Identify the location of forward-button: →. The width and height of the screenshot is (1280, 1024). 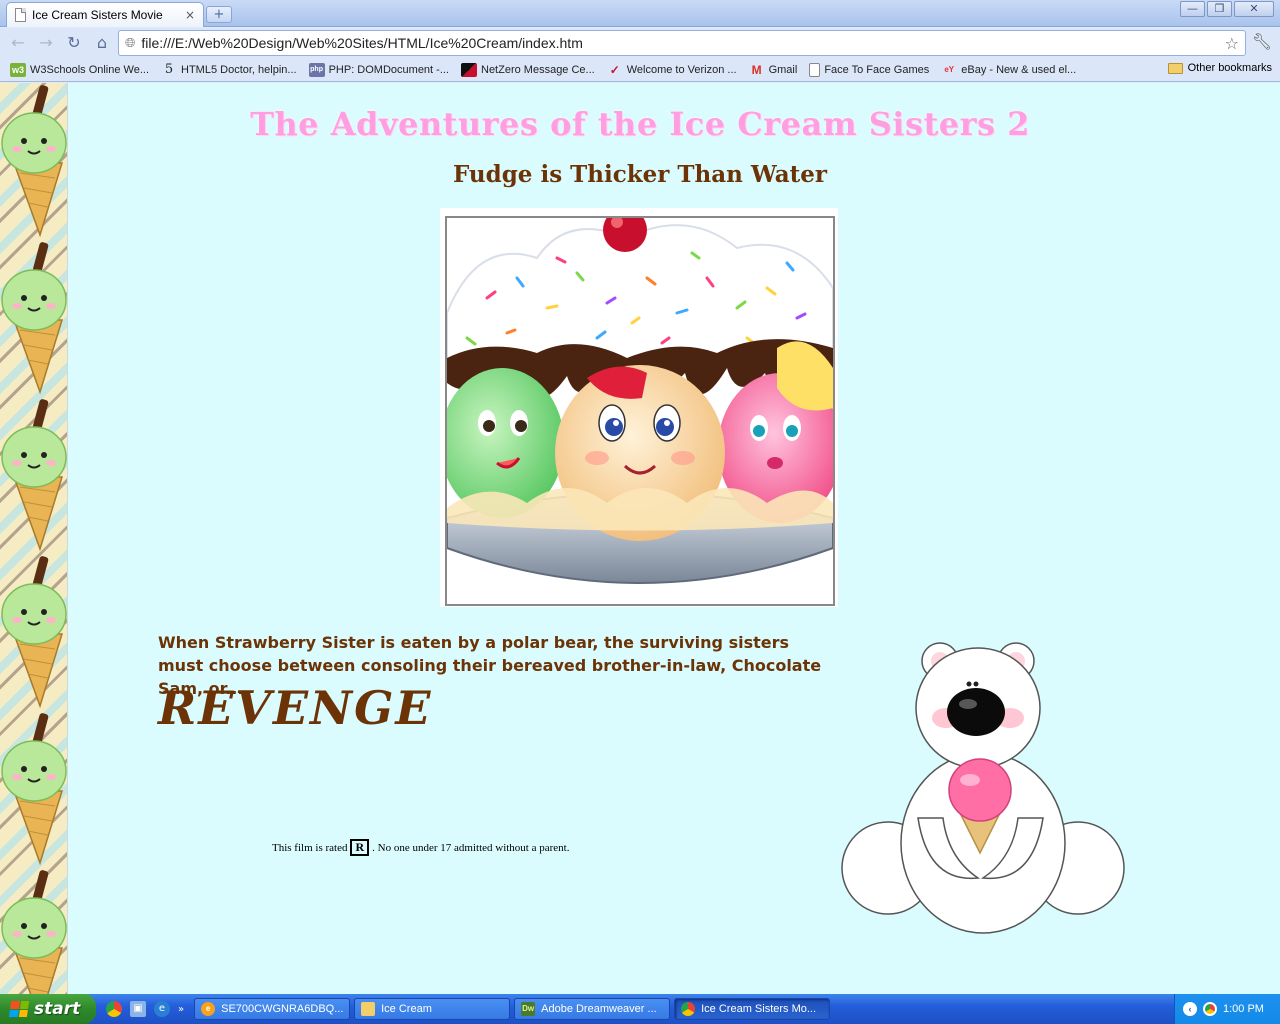
(46, 43).